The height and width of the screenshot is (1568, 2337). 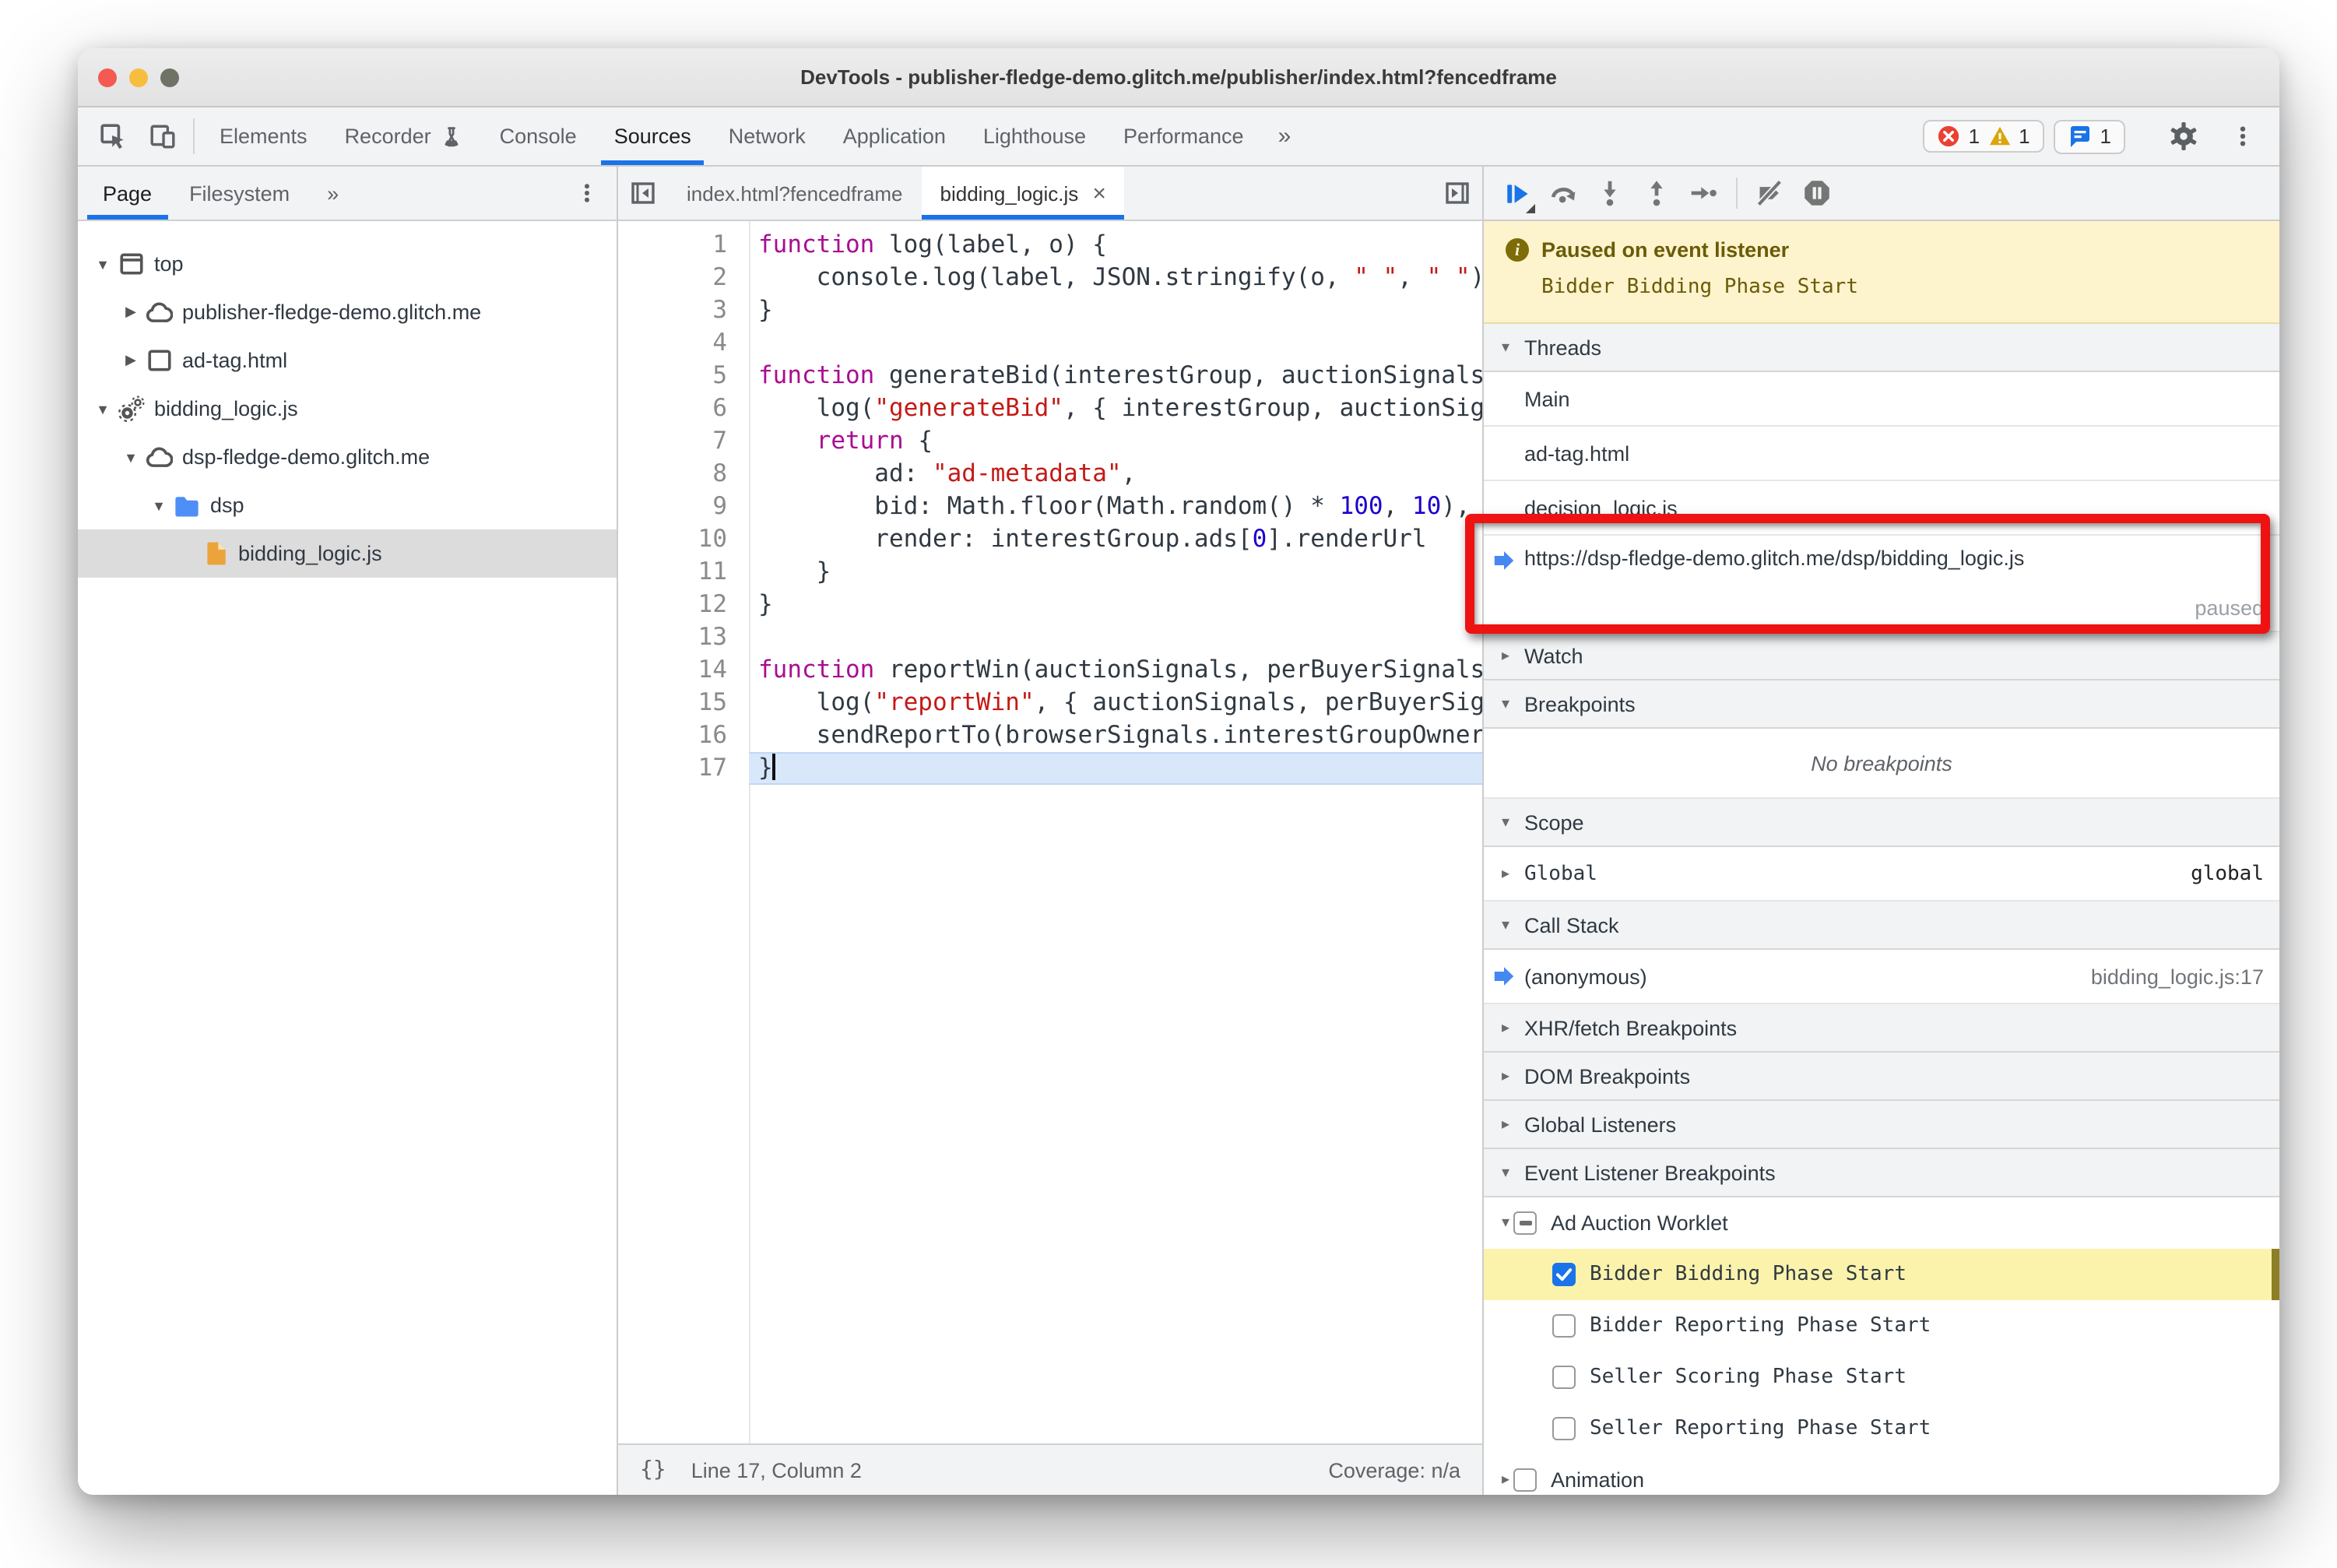 What do you see at coordinates (684, 278) in the screenshot?
I see `line-number: 2` at bounding box center [684, 278].